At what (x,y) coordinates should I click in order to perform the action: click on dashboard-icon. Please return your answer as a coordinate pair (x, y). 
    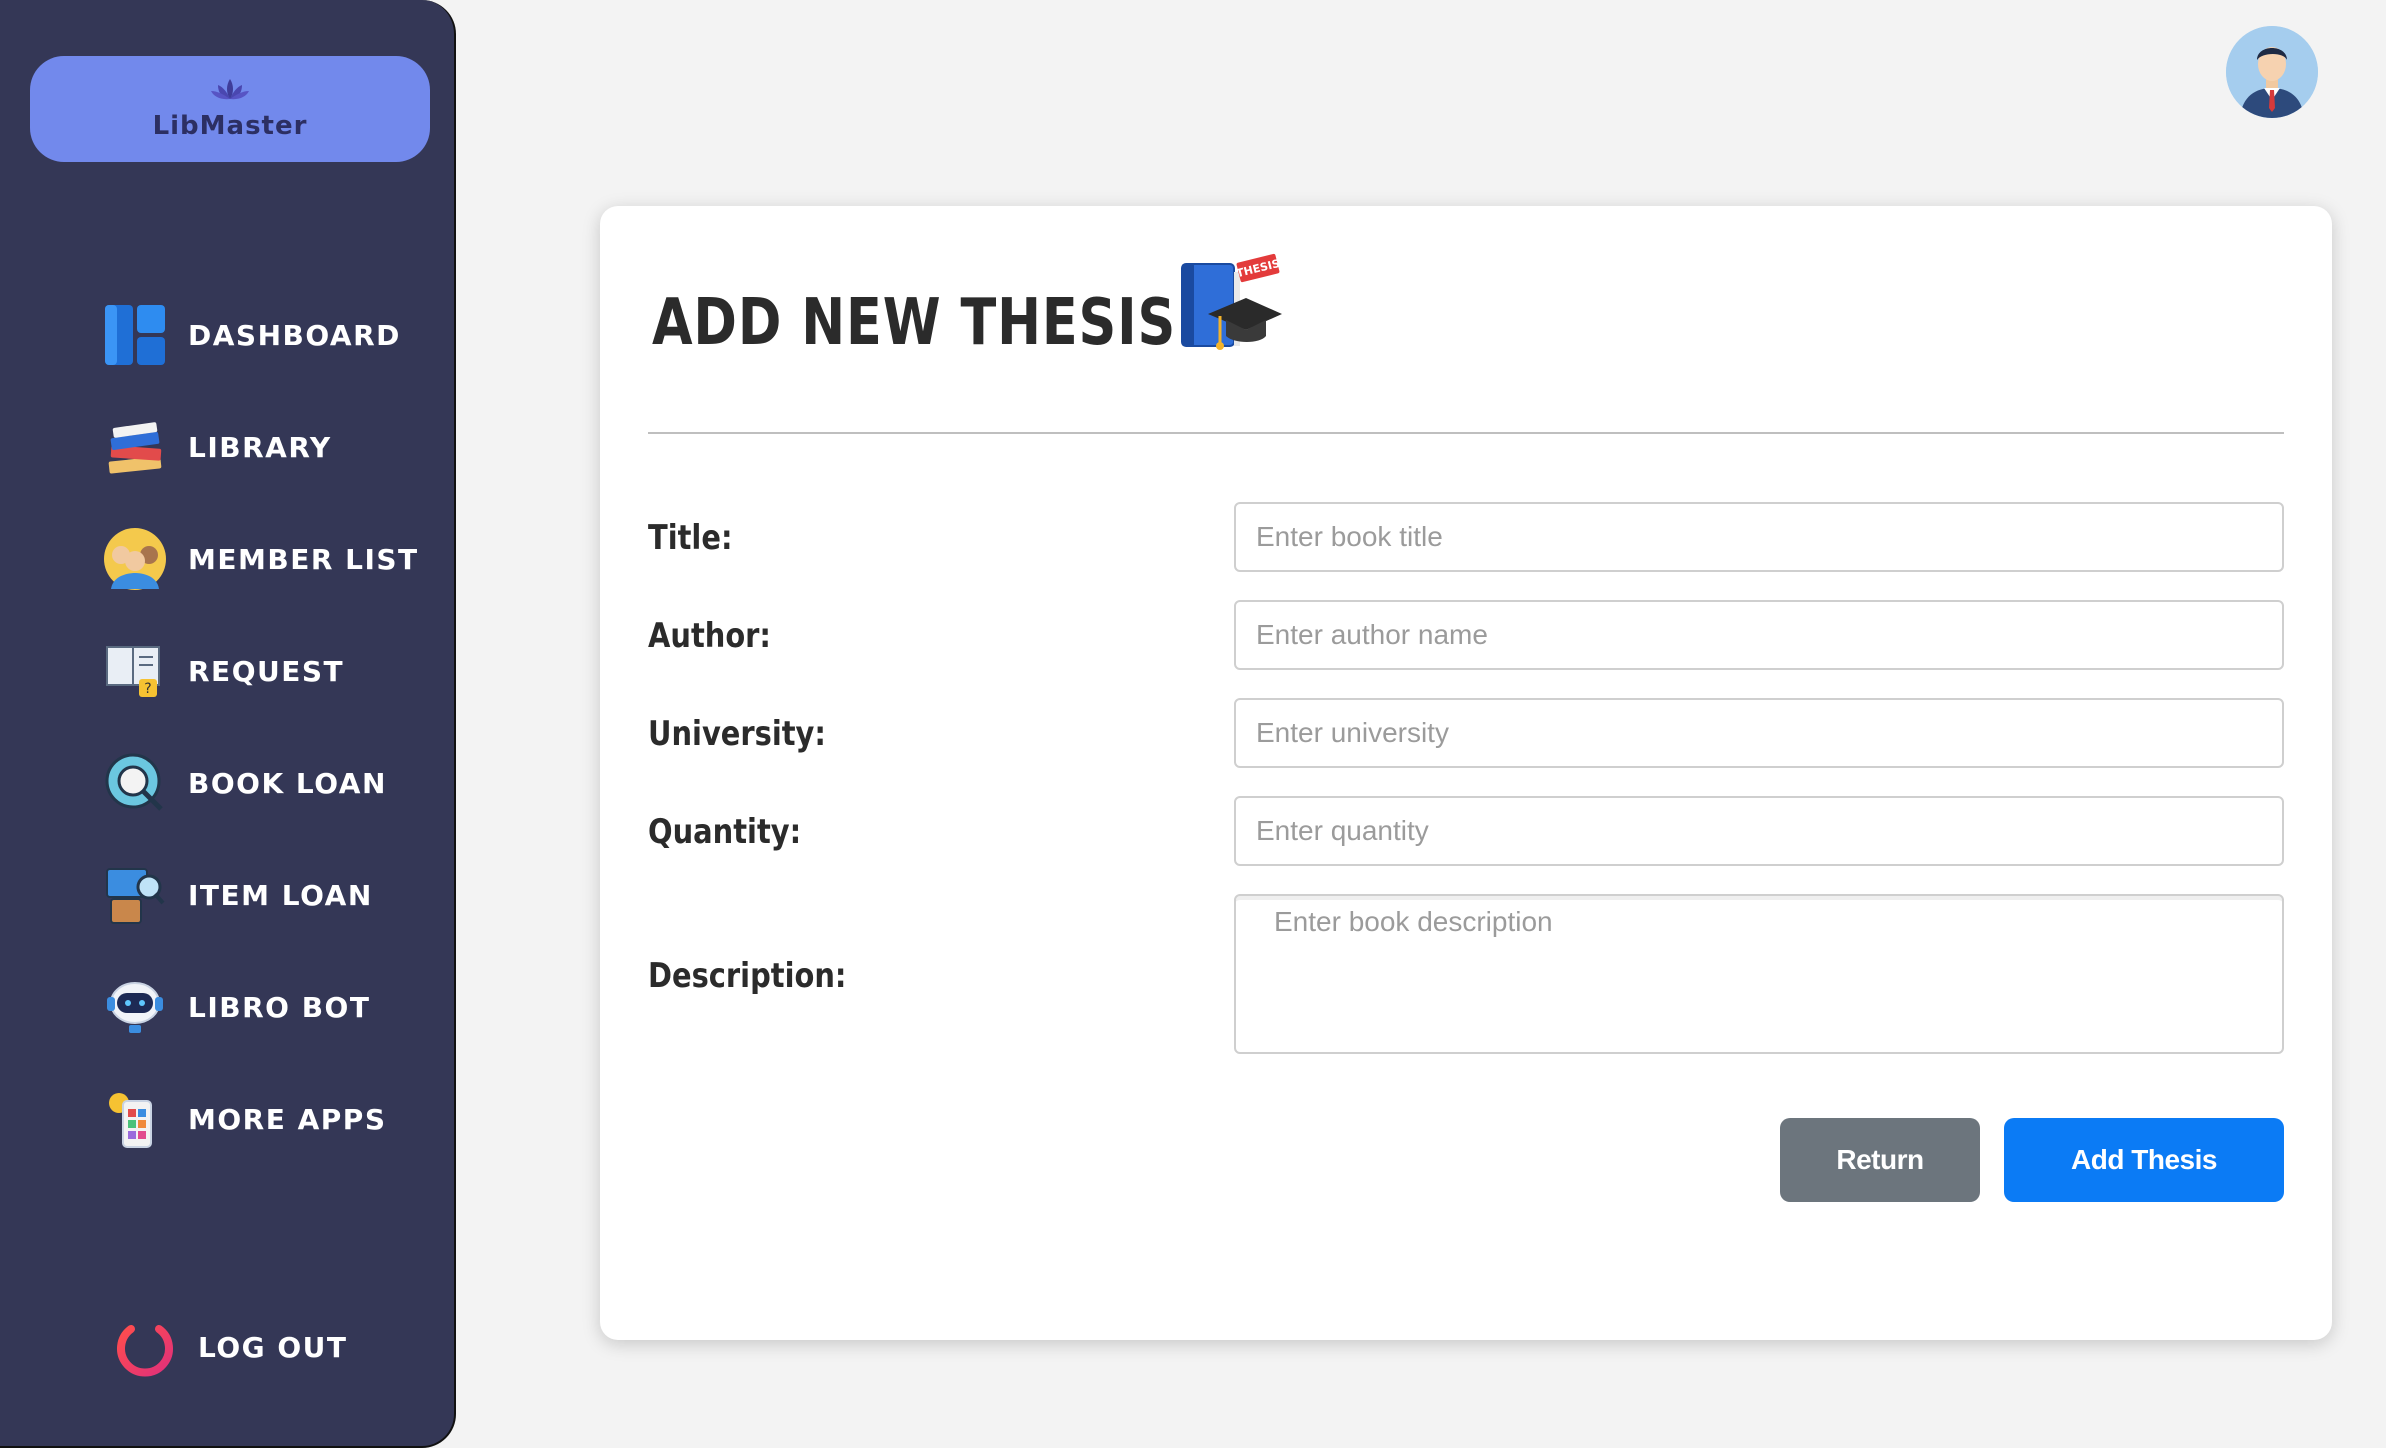
    Looking at the image, I should click on (135, 335).